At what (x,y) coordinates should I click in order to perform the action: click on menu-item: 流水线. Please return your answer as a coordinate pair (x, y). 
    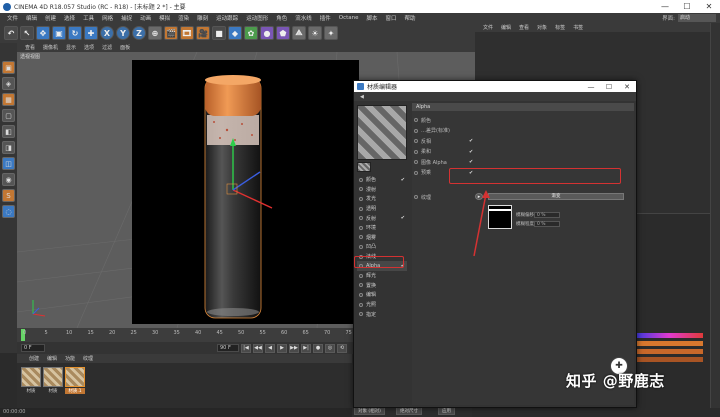
    Looking at the image, I should click on (303, 18).